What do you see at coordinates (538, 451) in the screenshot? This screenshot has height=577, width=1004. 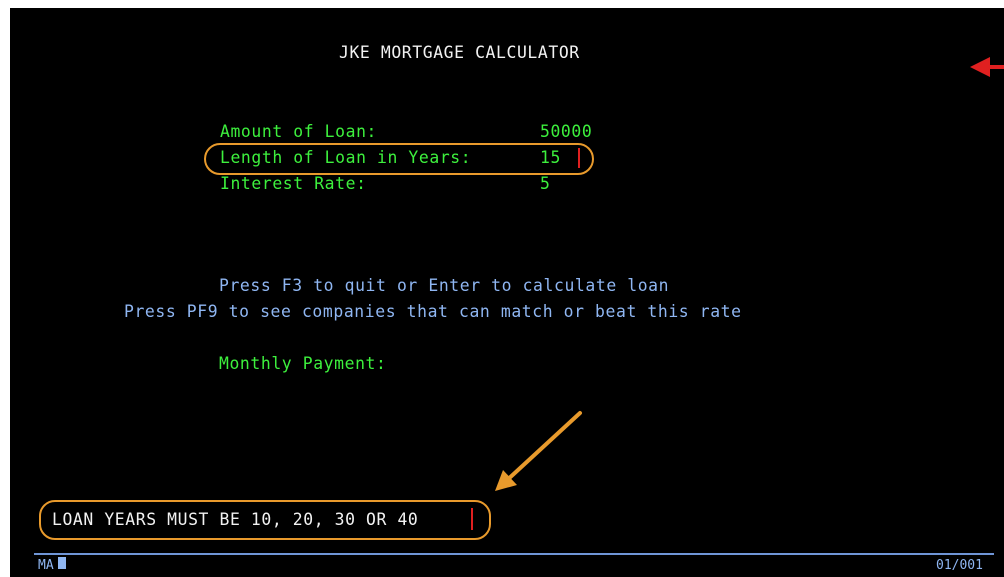 I see `arrow-to-error-icon` at bounding box center [538, 451].